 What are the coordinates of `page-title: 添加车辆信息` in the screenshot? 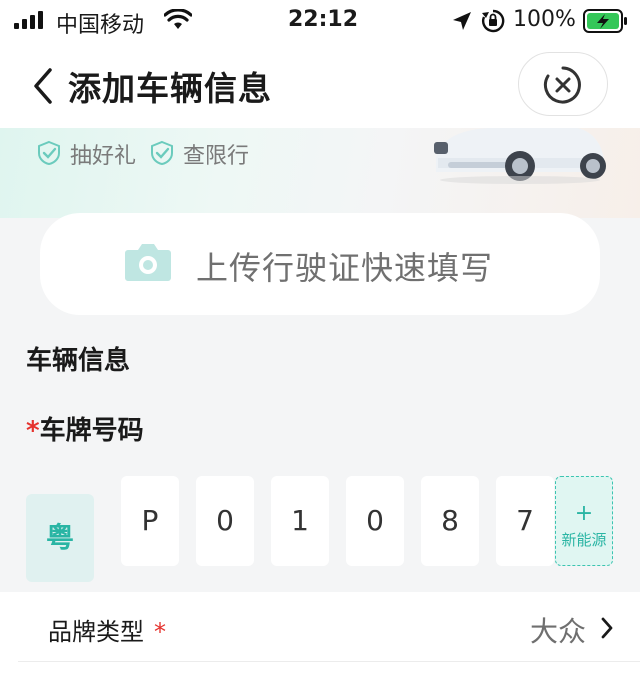 It's located at (170, 88).